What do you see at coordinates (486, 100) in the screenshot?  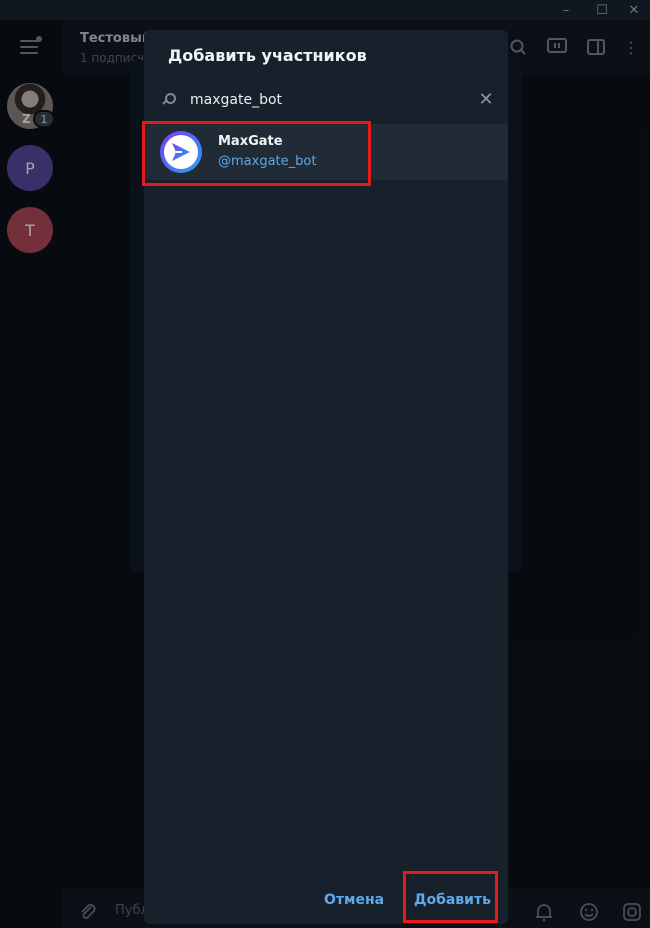 I see `close-icon: ✕` at bounding box center [486, 100].